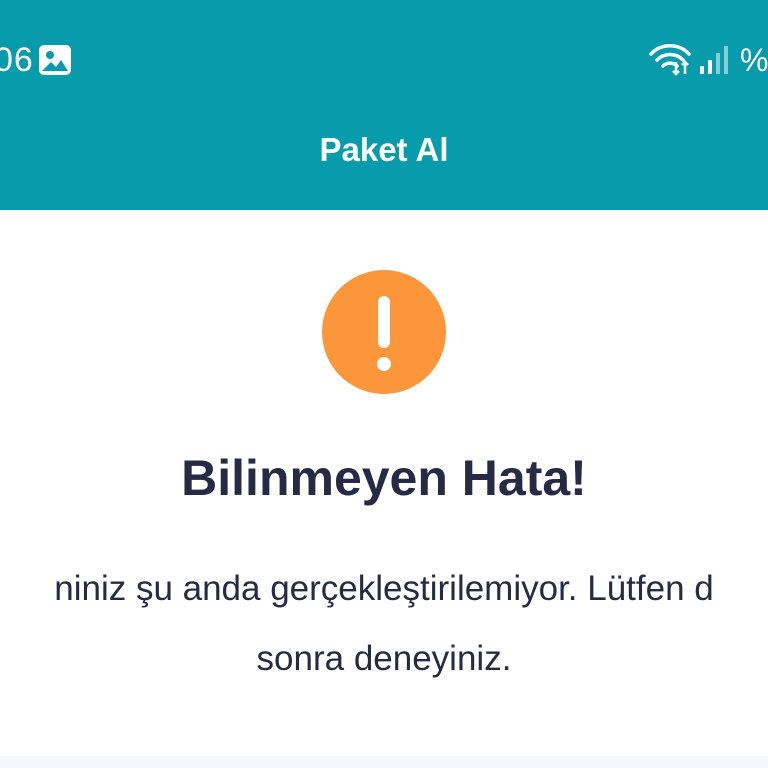  What do you see at coordinates (384, 322) in the screenshot?
I see `exclamation-bar` at bounding box center [384, 322].